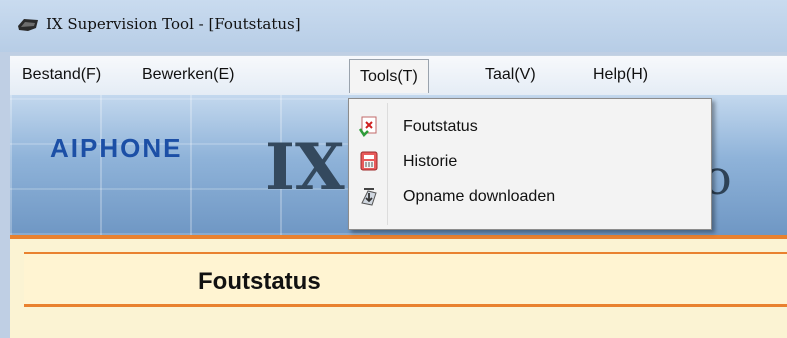 This screenshot has width=787, height=338. I want to click on aiphone-logo: AIPHONE, so click(116, 148).